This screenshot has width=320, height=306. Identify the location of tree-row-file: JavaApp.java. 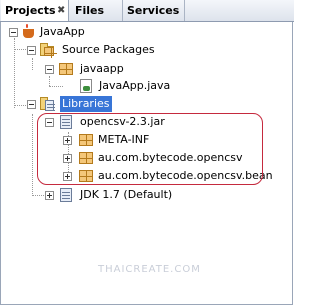
(85, 86).